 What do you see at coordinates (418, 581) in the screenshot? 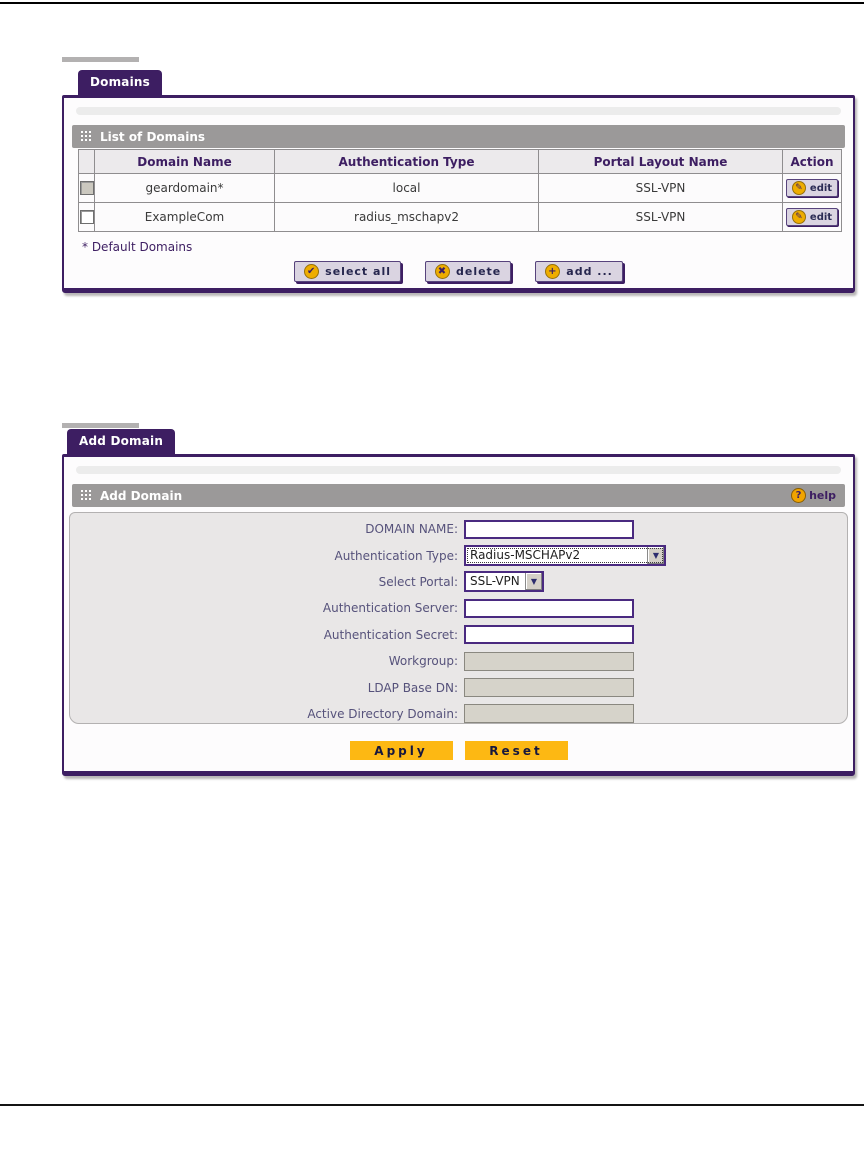
I see `field-label-select-portal: Select Portal:` at bounding box center [418, 581].